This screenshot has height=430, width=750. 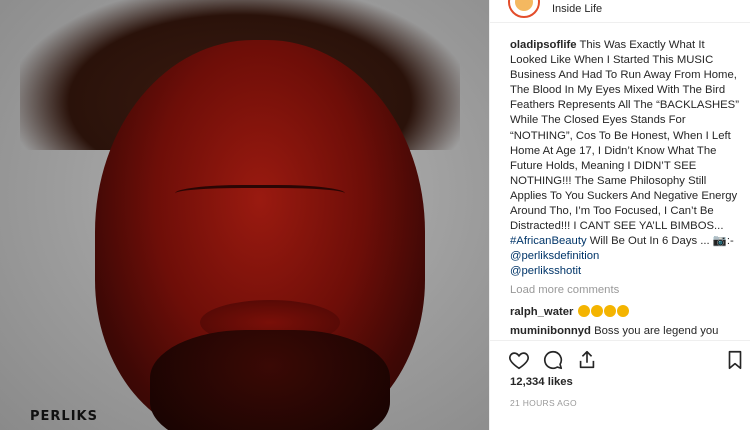 What do you see at coordinates (554, 256) in the screenshot?
I see `caption-mention-1: @perliksdefinition` at bounding box center [554, 256].